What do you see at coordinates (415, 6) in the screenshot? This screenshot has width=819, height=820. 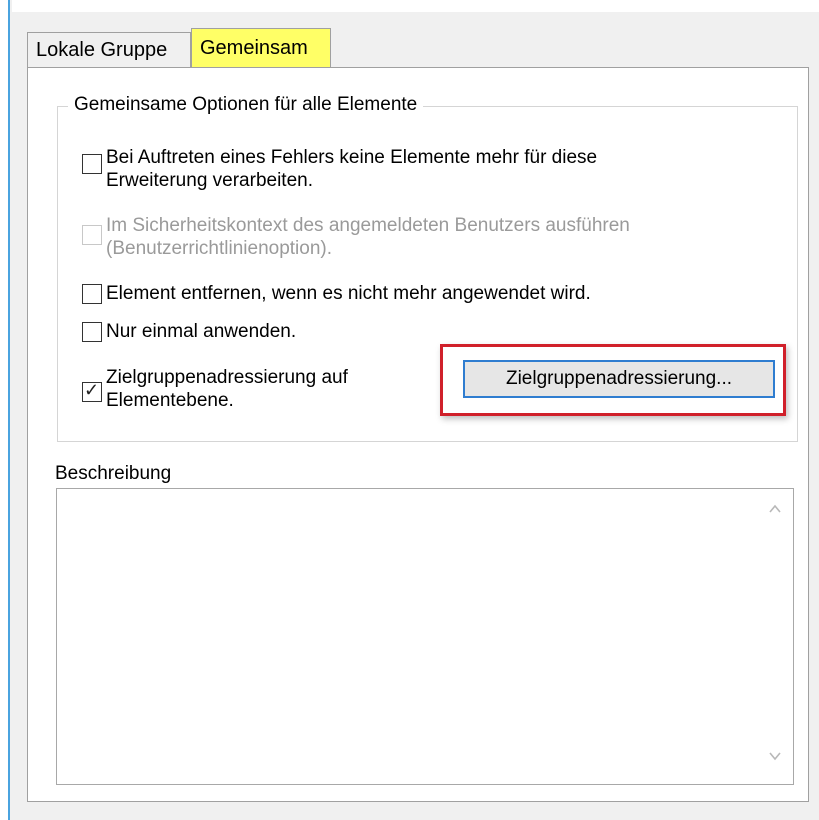 I see `window-top-strip` at bounding box center [415, 6].